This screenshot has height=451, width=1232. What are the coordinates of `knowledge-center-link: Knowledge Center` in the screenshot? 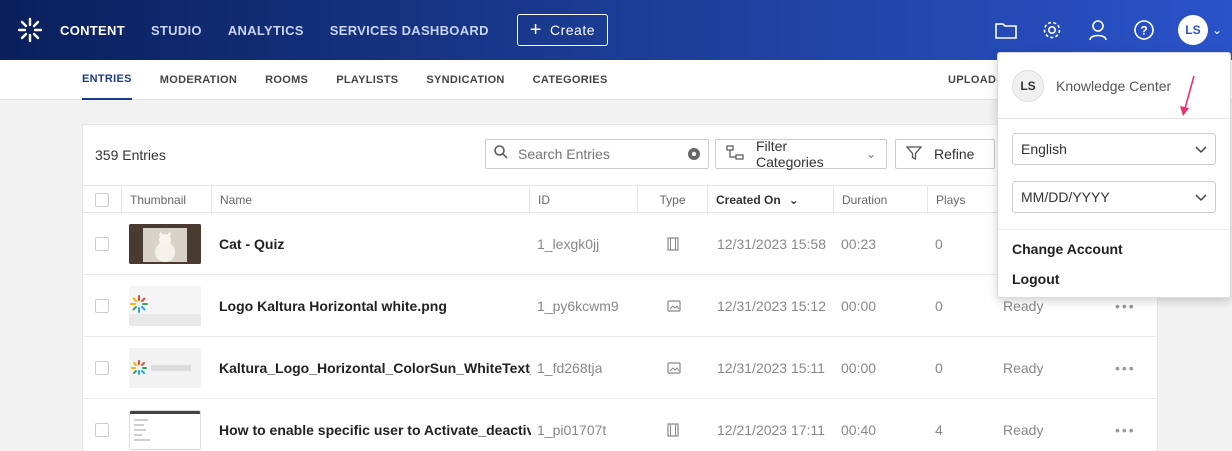 It's located at (1113, 86).